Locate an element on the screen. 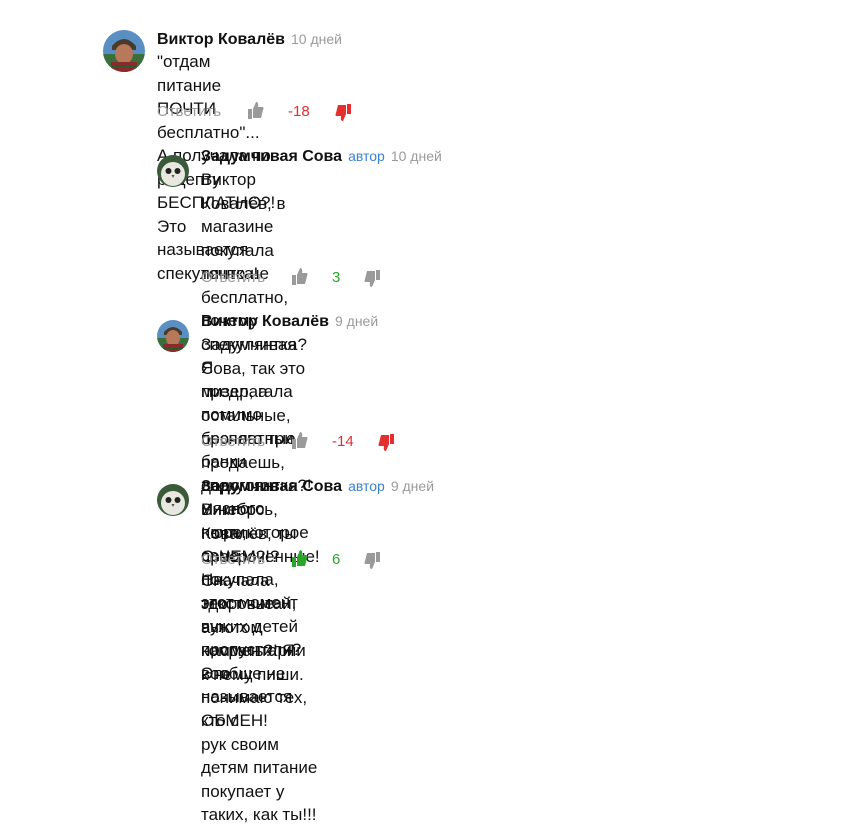 This screenshot has height=827, width=867. rating-score: -18 is located at coordinates (299, 111).